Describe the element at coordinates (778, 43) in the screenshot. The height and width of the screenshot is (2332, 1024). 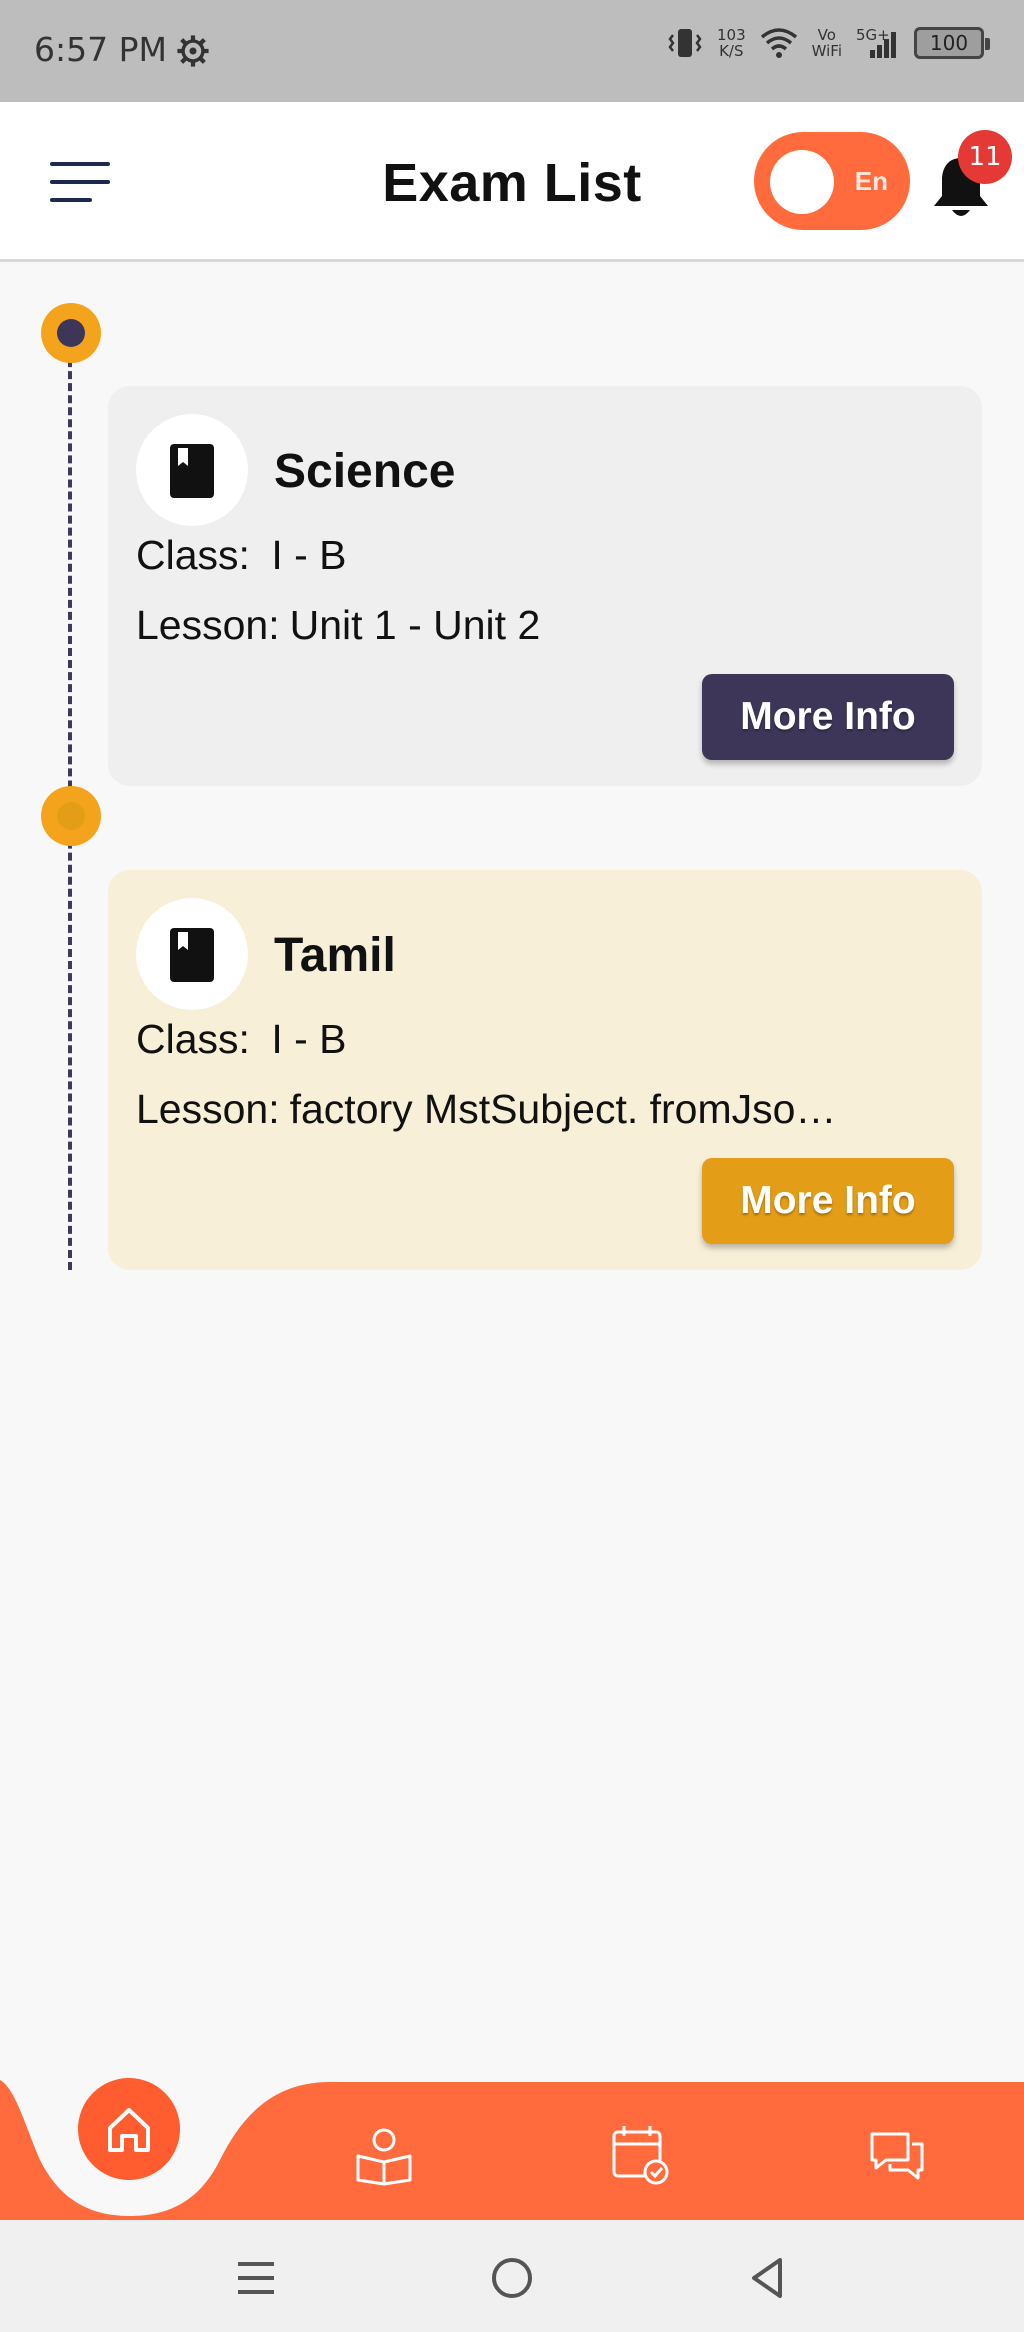
I see `wifi-icon` at that location.